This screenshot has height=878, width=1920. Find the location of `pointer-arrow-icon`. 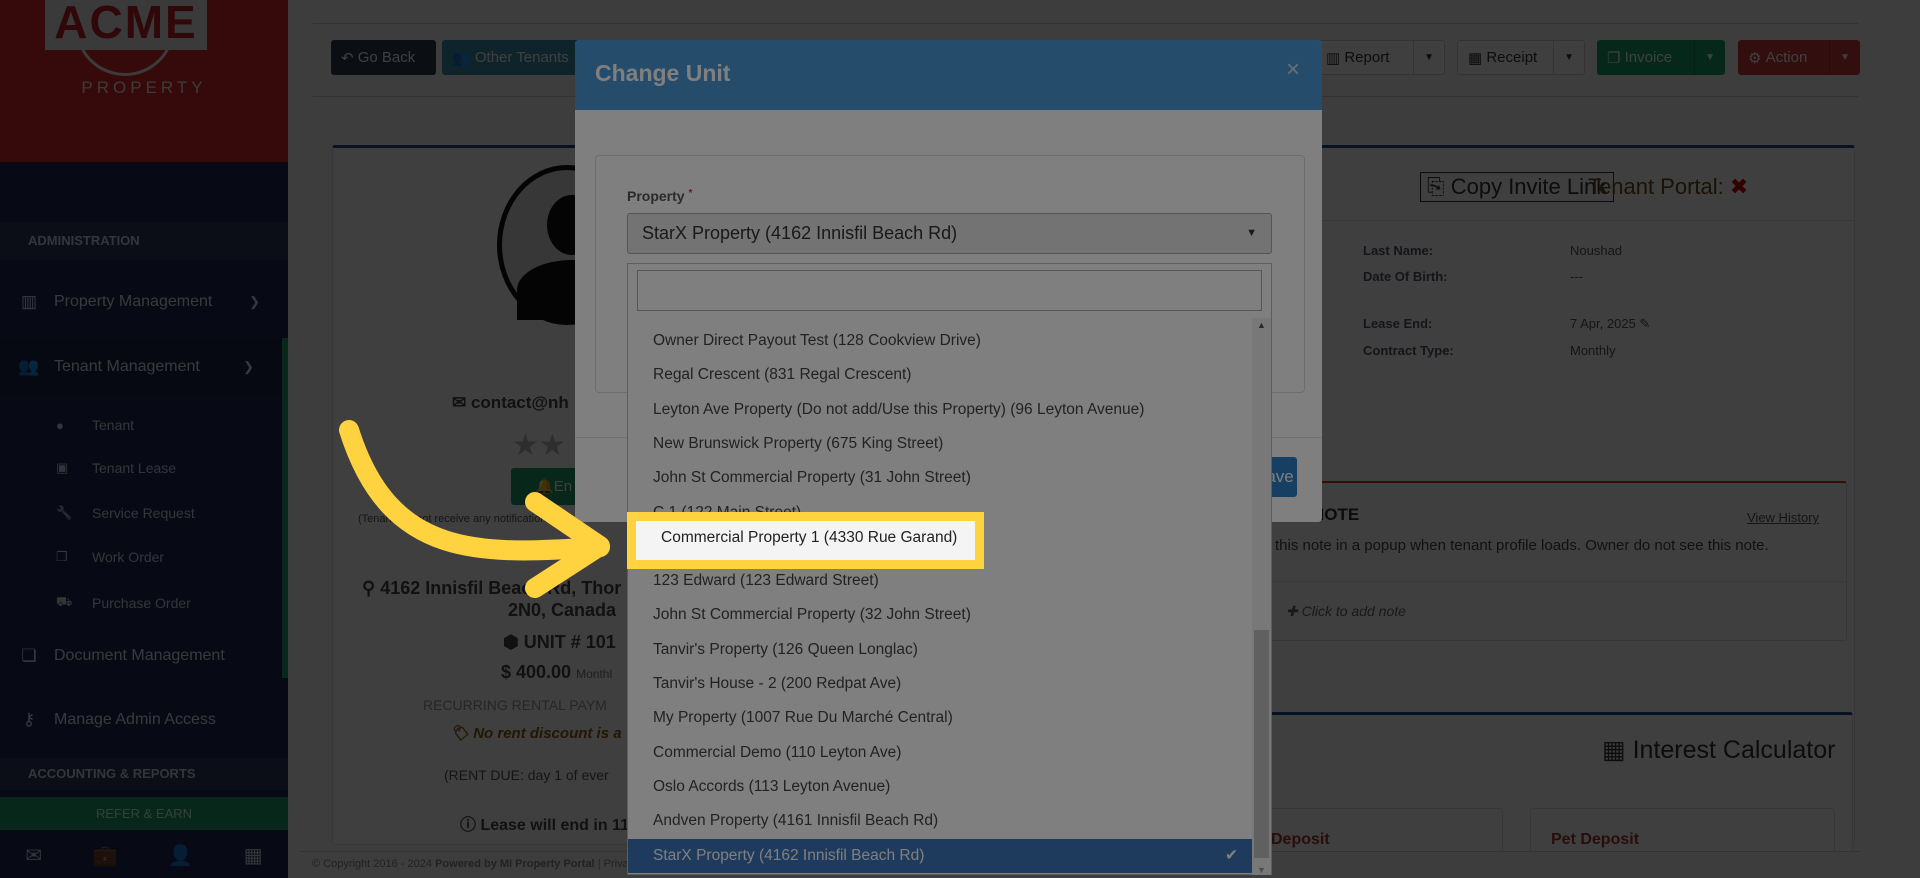

pointer-arrow-icon is located at coordinates (474, 509).